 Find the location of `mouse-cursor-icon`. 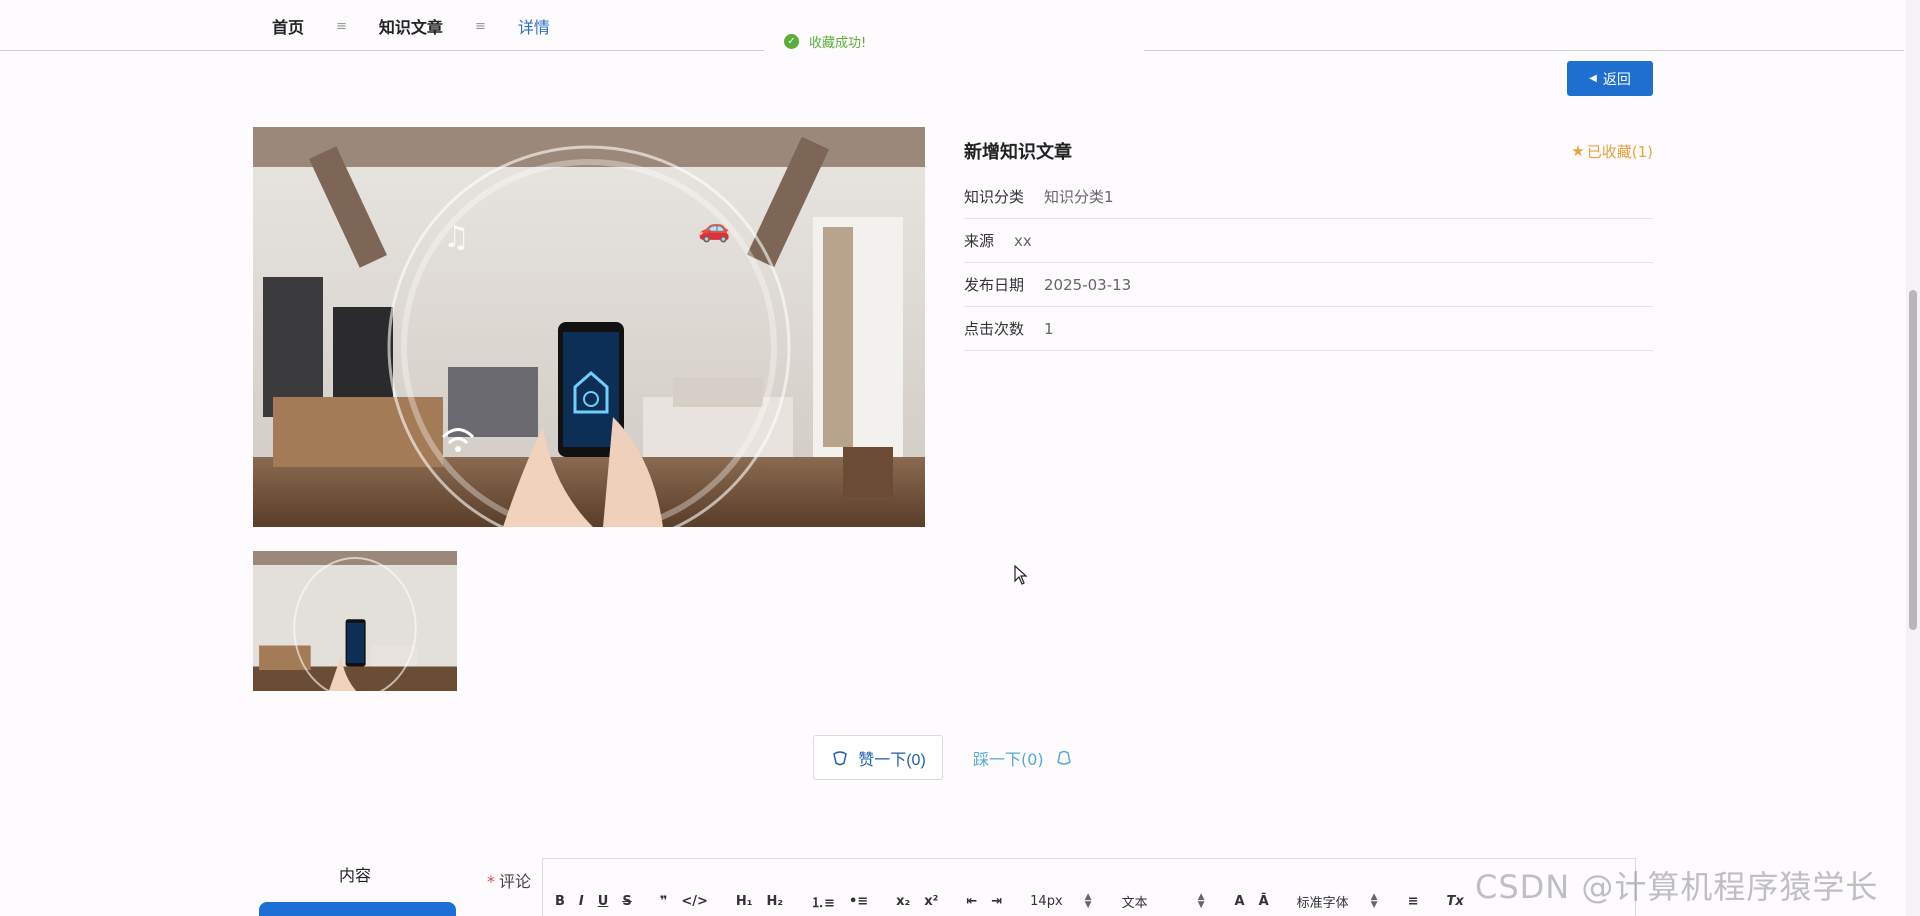

mouse-cursor-icon is located at coordinates (1021, 576).